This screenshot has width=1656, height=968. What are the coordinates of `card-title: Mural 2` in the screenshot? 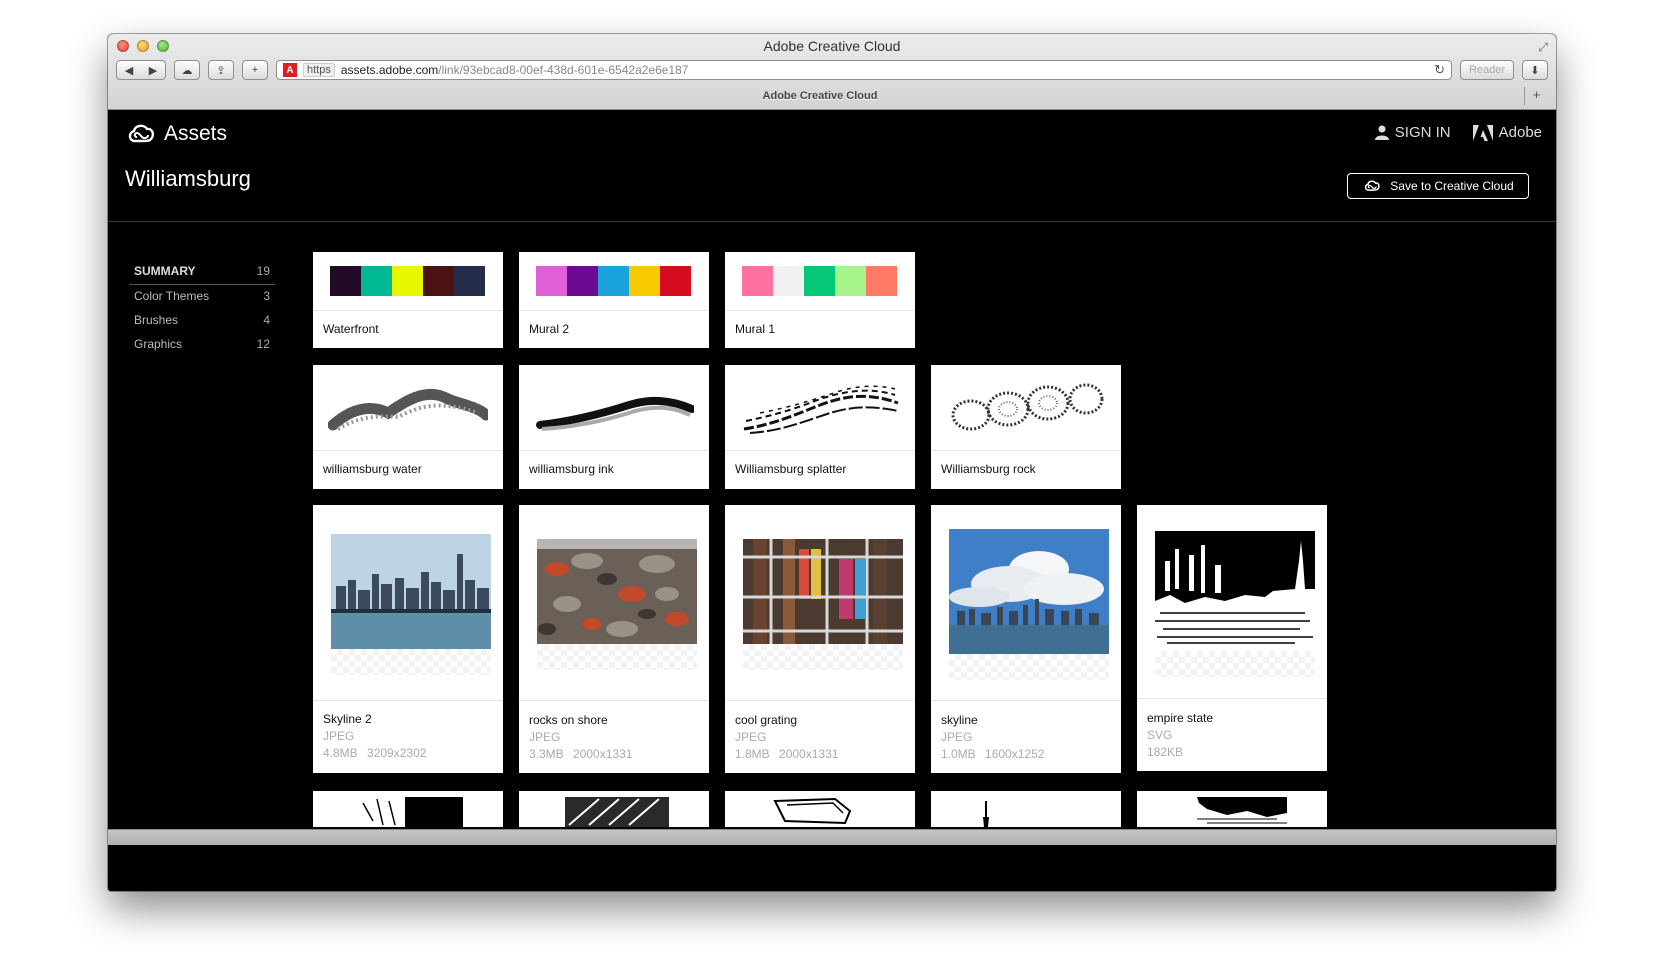 It's located at (549, 329).